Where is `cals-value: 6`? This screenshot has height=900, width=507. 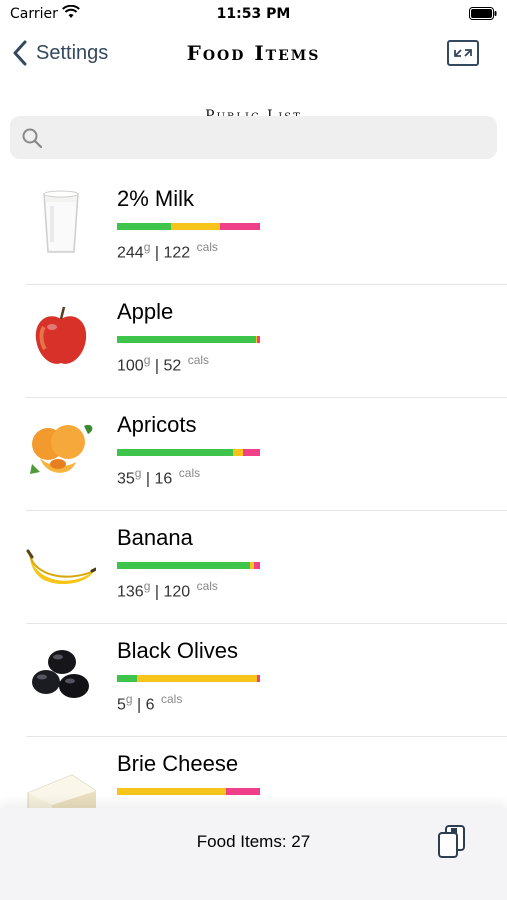
cals-value: 6 is located at coordinates (150, 705).